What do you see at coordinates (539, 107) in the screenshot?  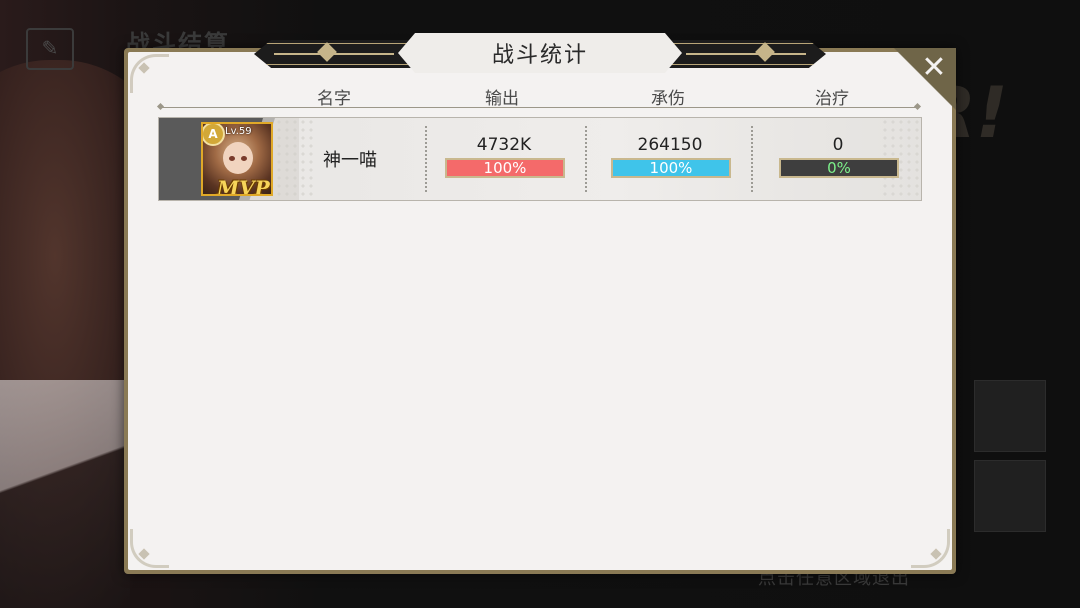 I see `header-divider` at bounding box center [539, 107].